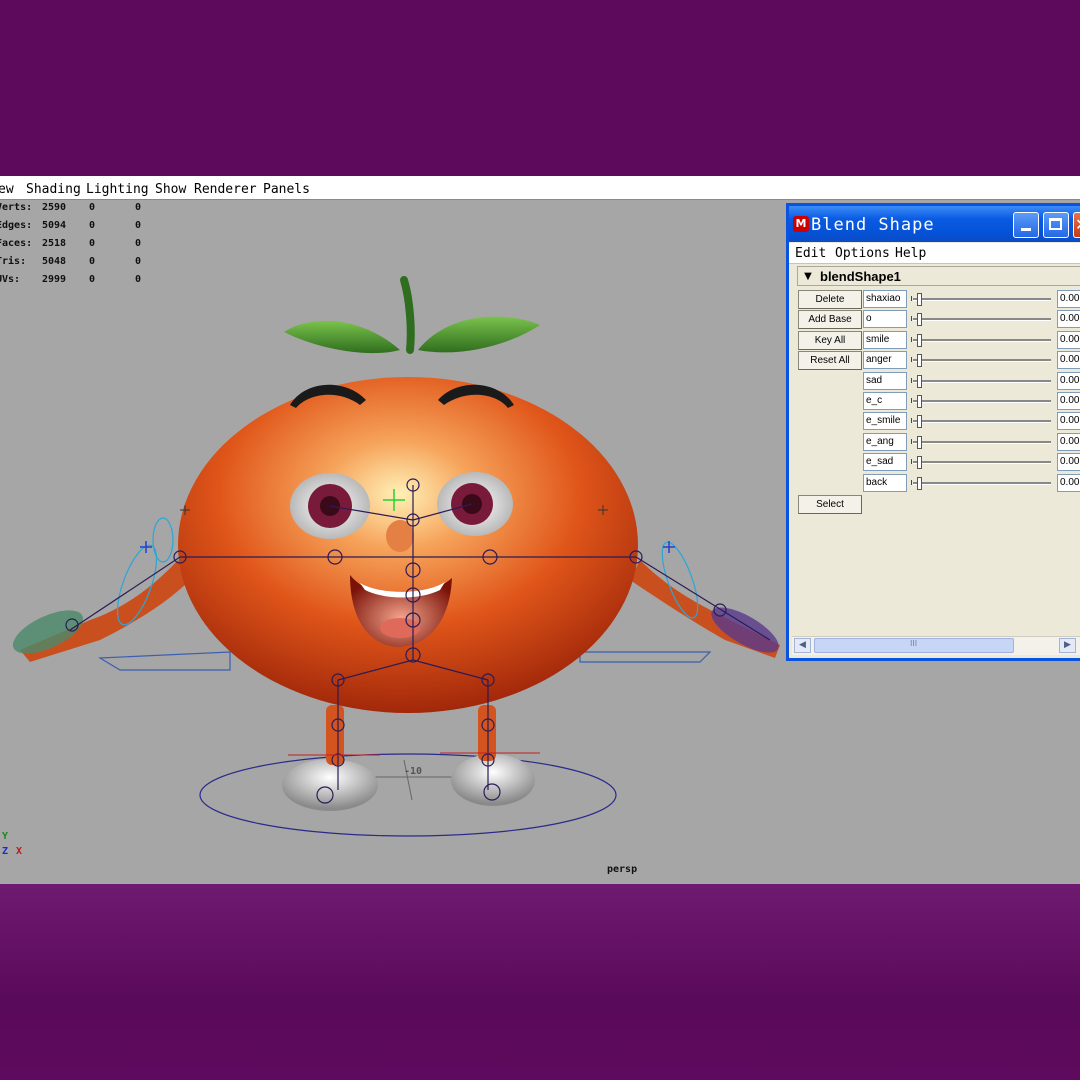  I want to click on scroll-thumb-grip: III, so click(914, 643).